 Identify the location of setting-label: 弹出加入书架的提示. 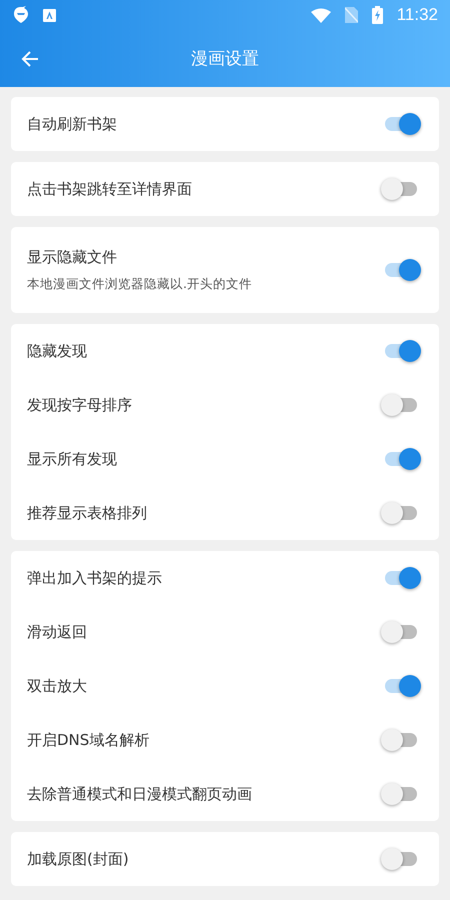
(95, 578).